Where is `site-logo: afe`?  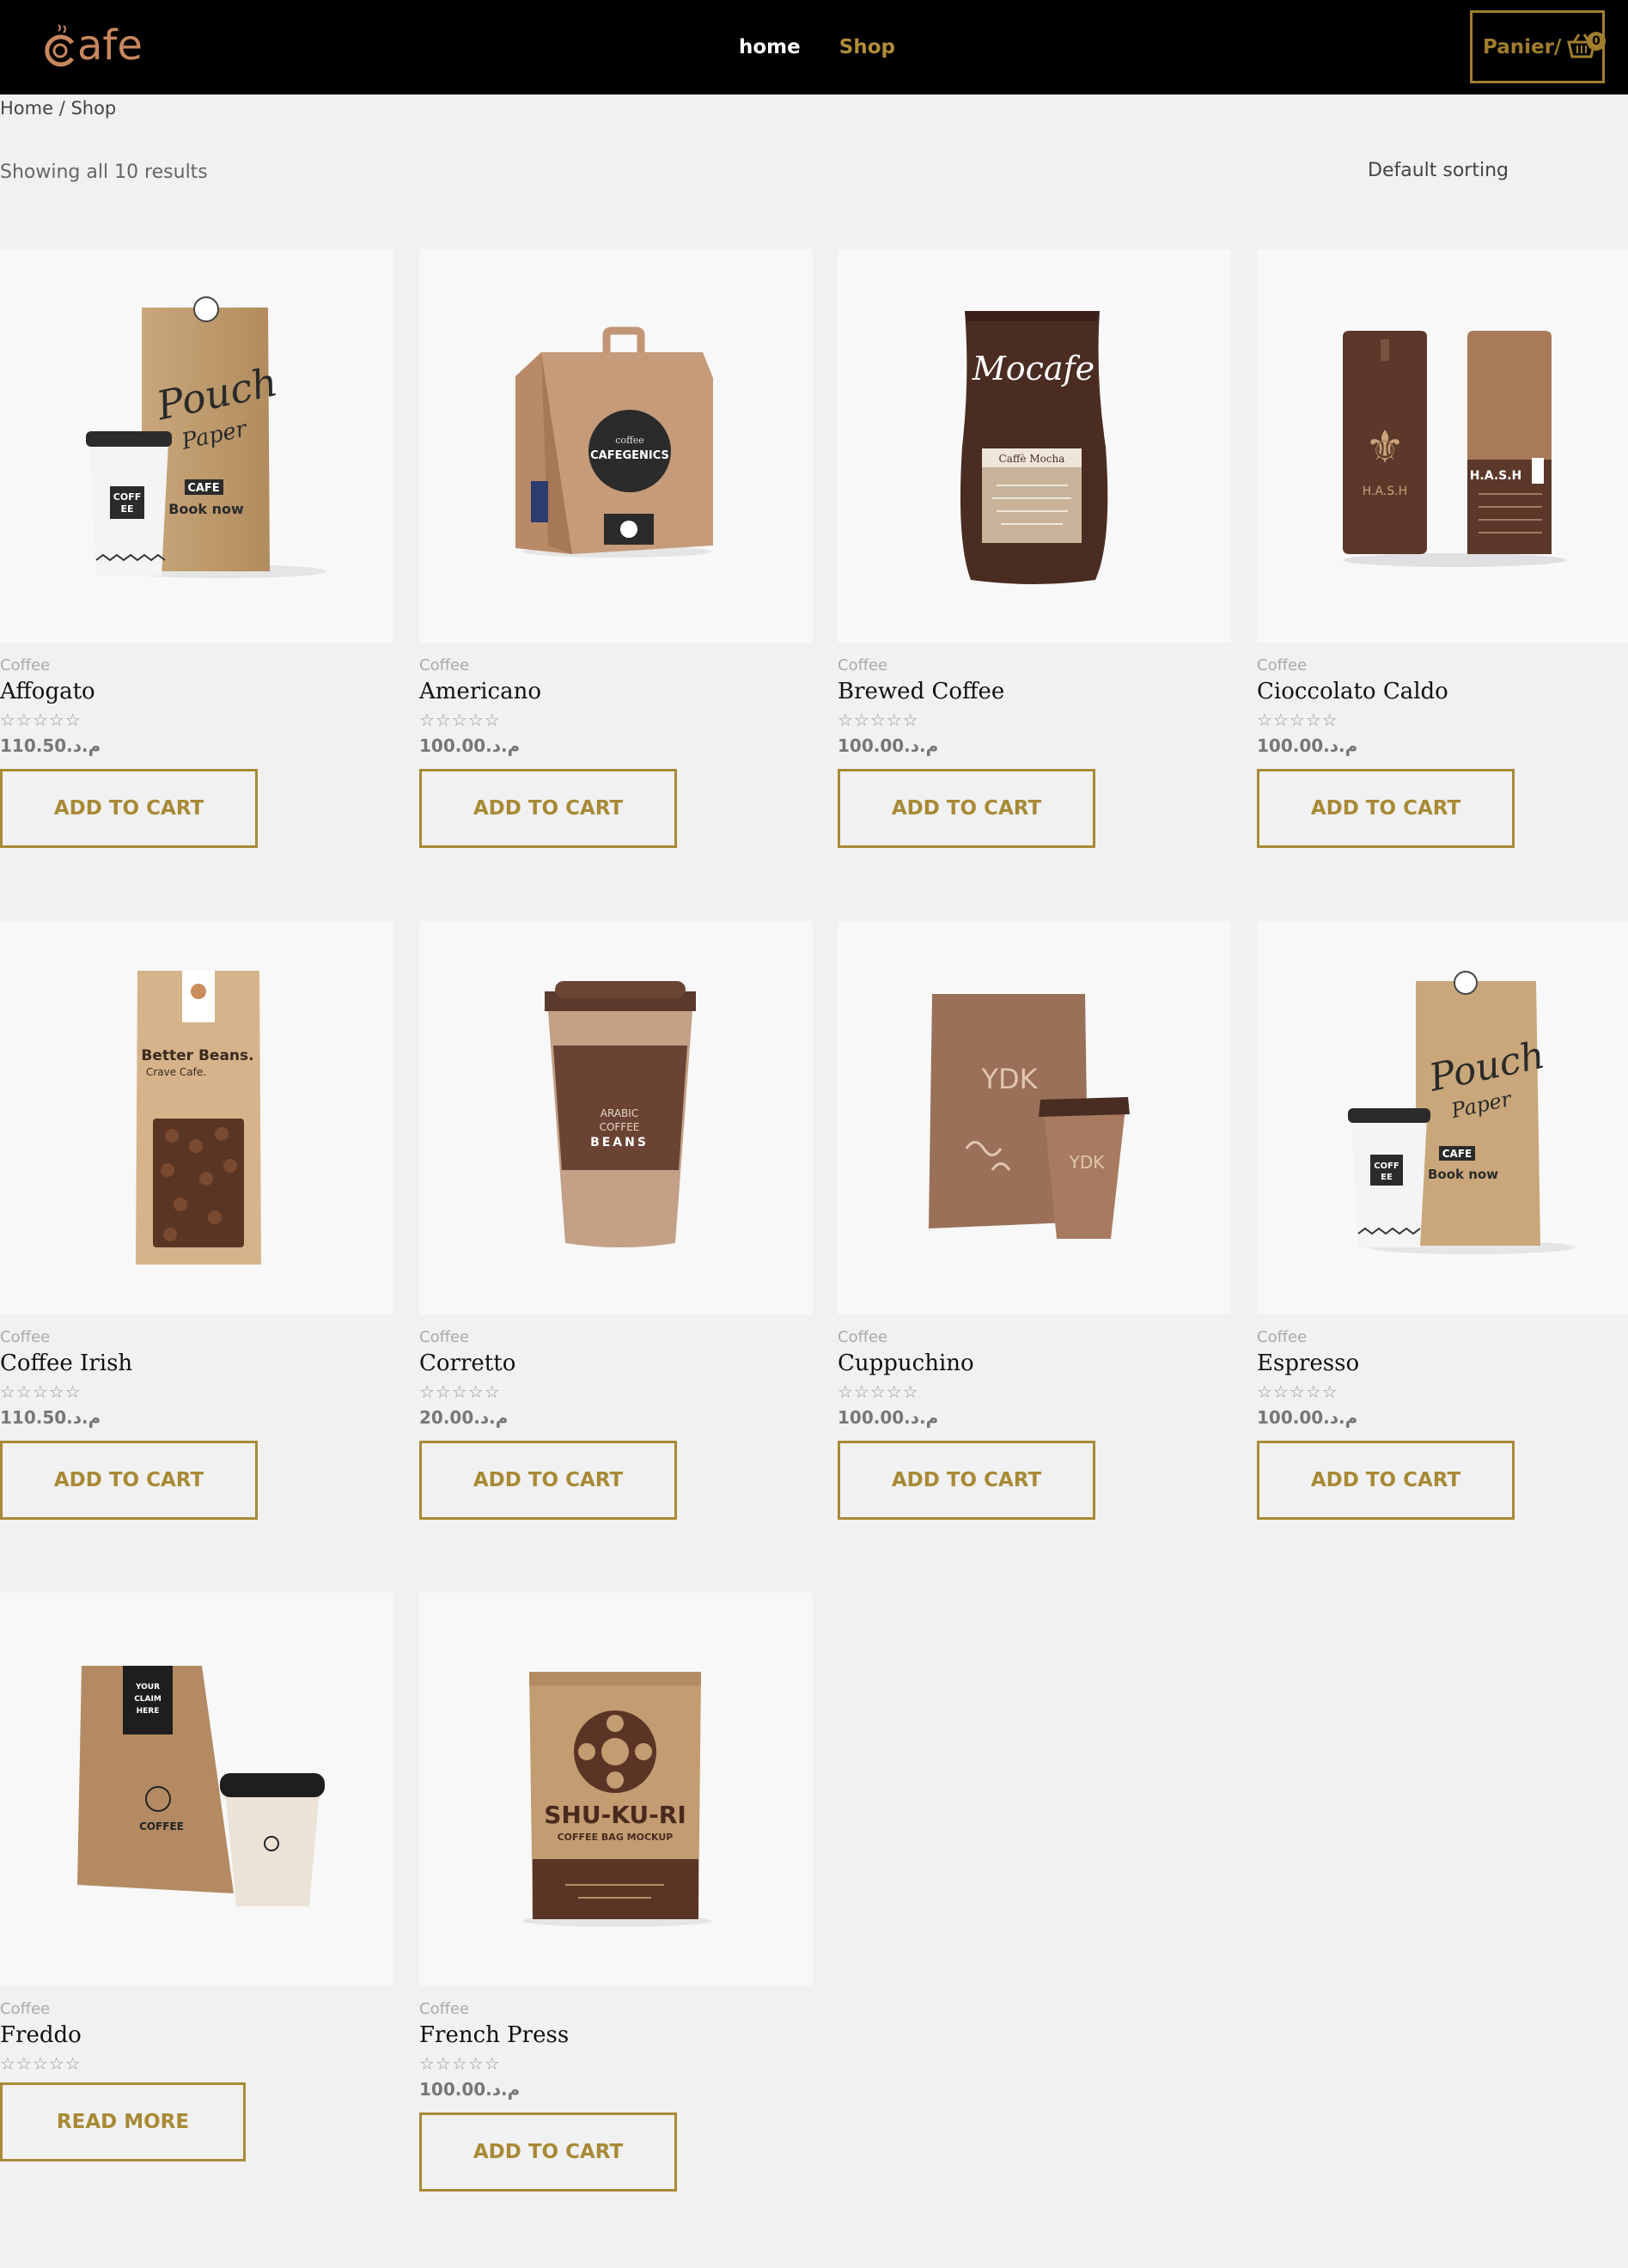 site-logo: afe is located at coordinates (93, 45).